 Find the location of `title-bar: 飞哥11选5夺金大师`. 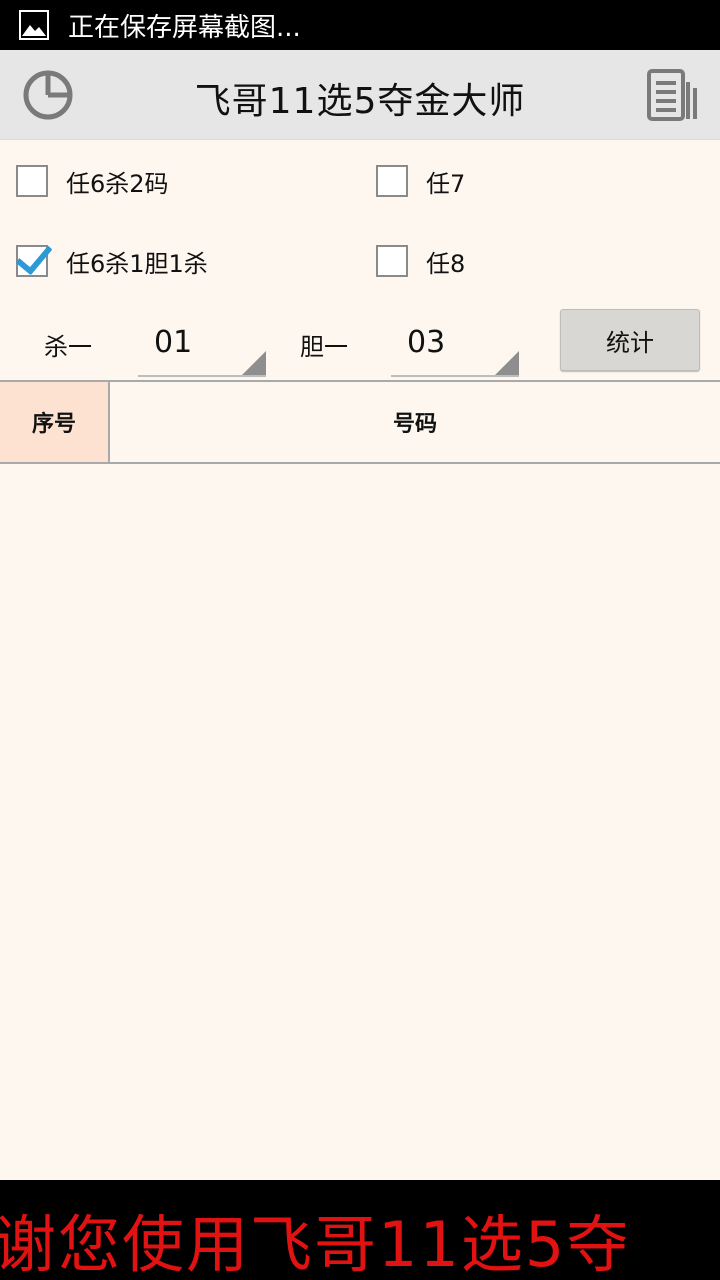

title-bar: 飞哥11选5夺金大师 is located at coordinates (360, 95).